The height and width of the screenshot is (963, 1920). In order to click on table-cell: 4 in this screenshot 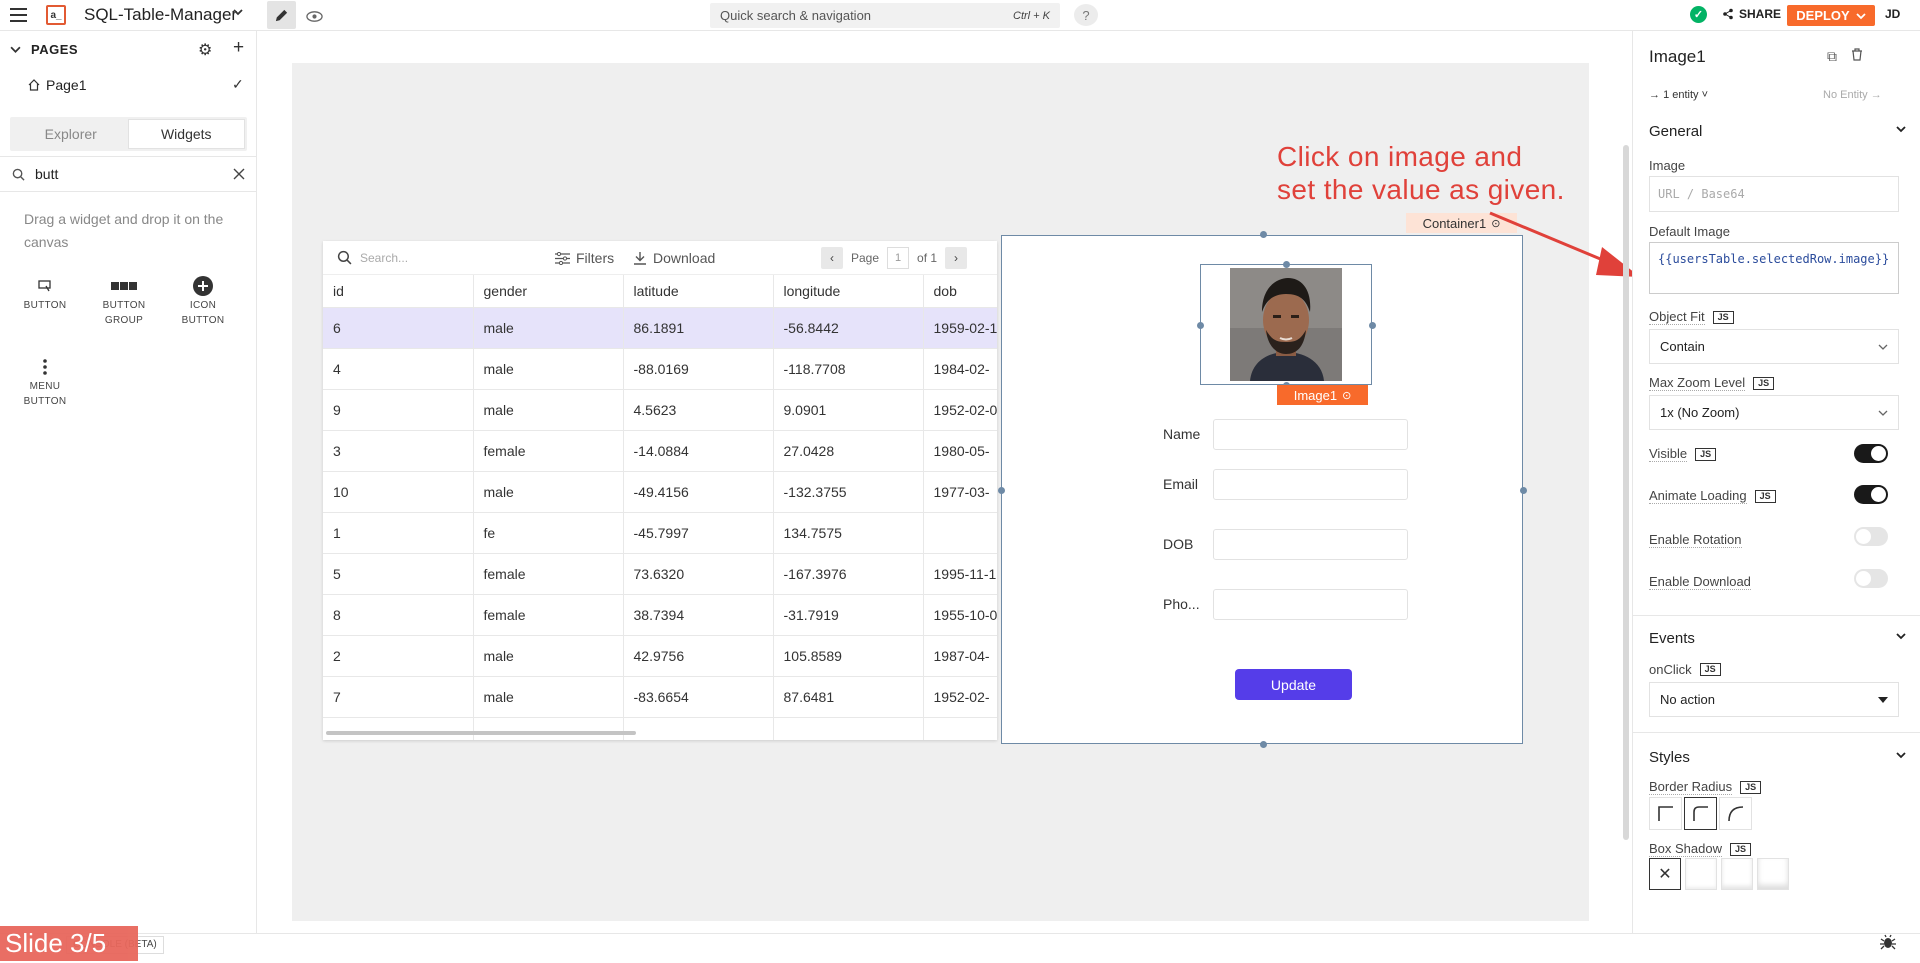, I will do `click(398, 369)`.